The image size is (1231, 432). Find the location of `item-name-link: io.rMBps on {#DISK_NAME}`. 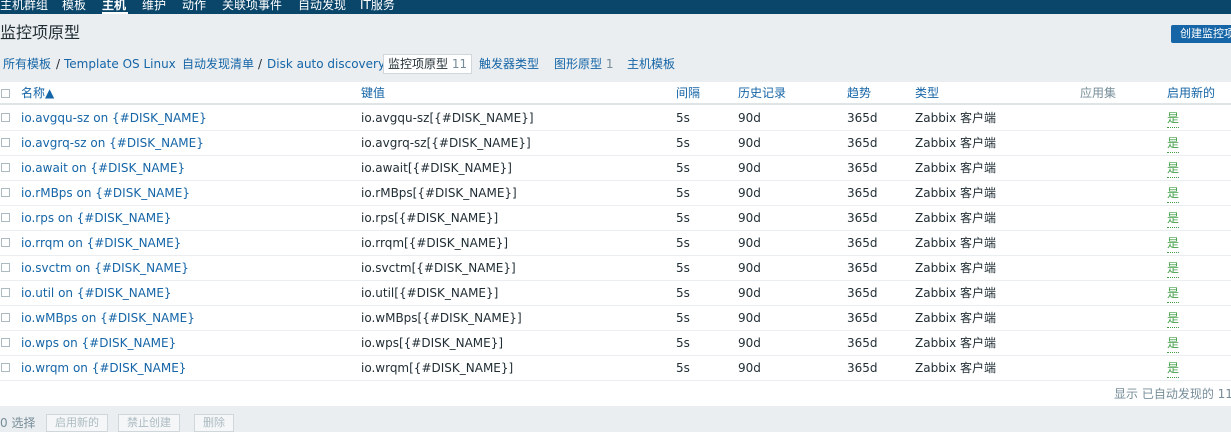

item-name-link: io.rMBps on {#DISK_NAME} is located at coordinates (105, 193).